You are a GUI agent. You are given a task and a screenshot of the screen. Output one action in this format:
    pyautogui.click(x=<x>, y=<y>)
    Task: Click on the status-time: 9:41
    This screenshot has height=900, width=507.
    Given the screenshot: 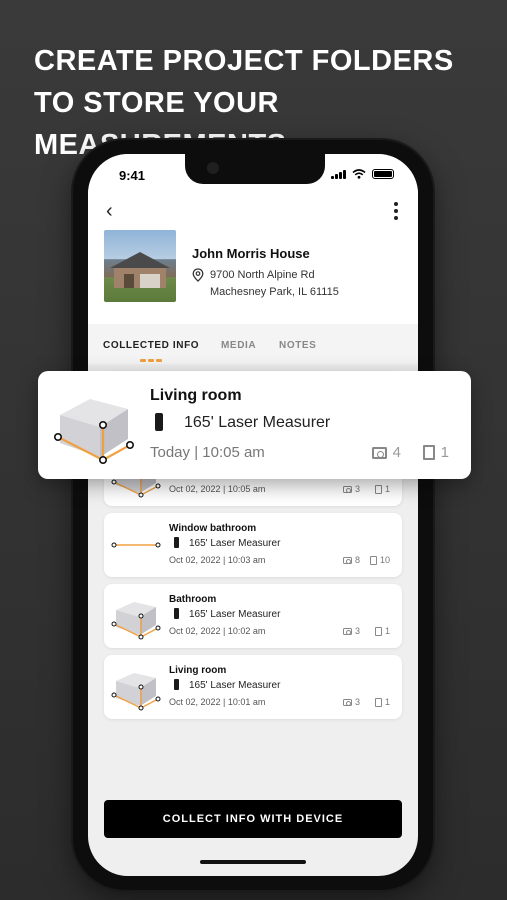 What is the action you would take?
    pyautogui.click(x=132, y=175)
    